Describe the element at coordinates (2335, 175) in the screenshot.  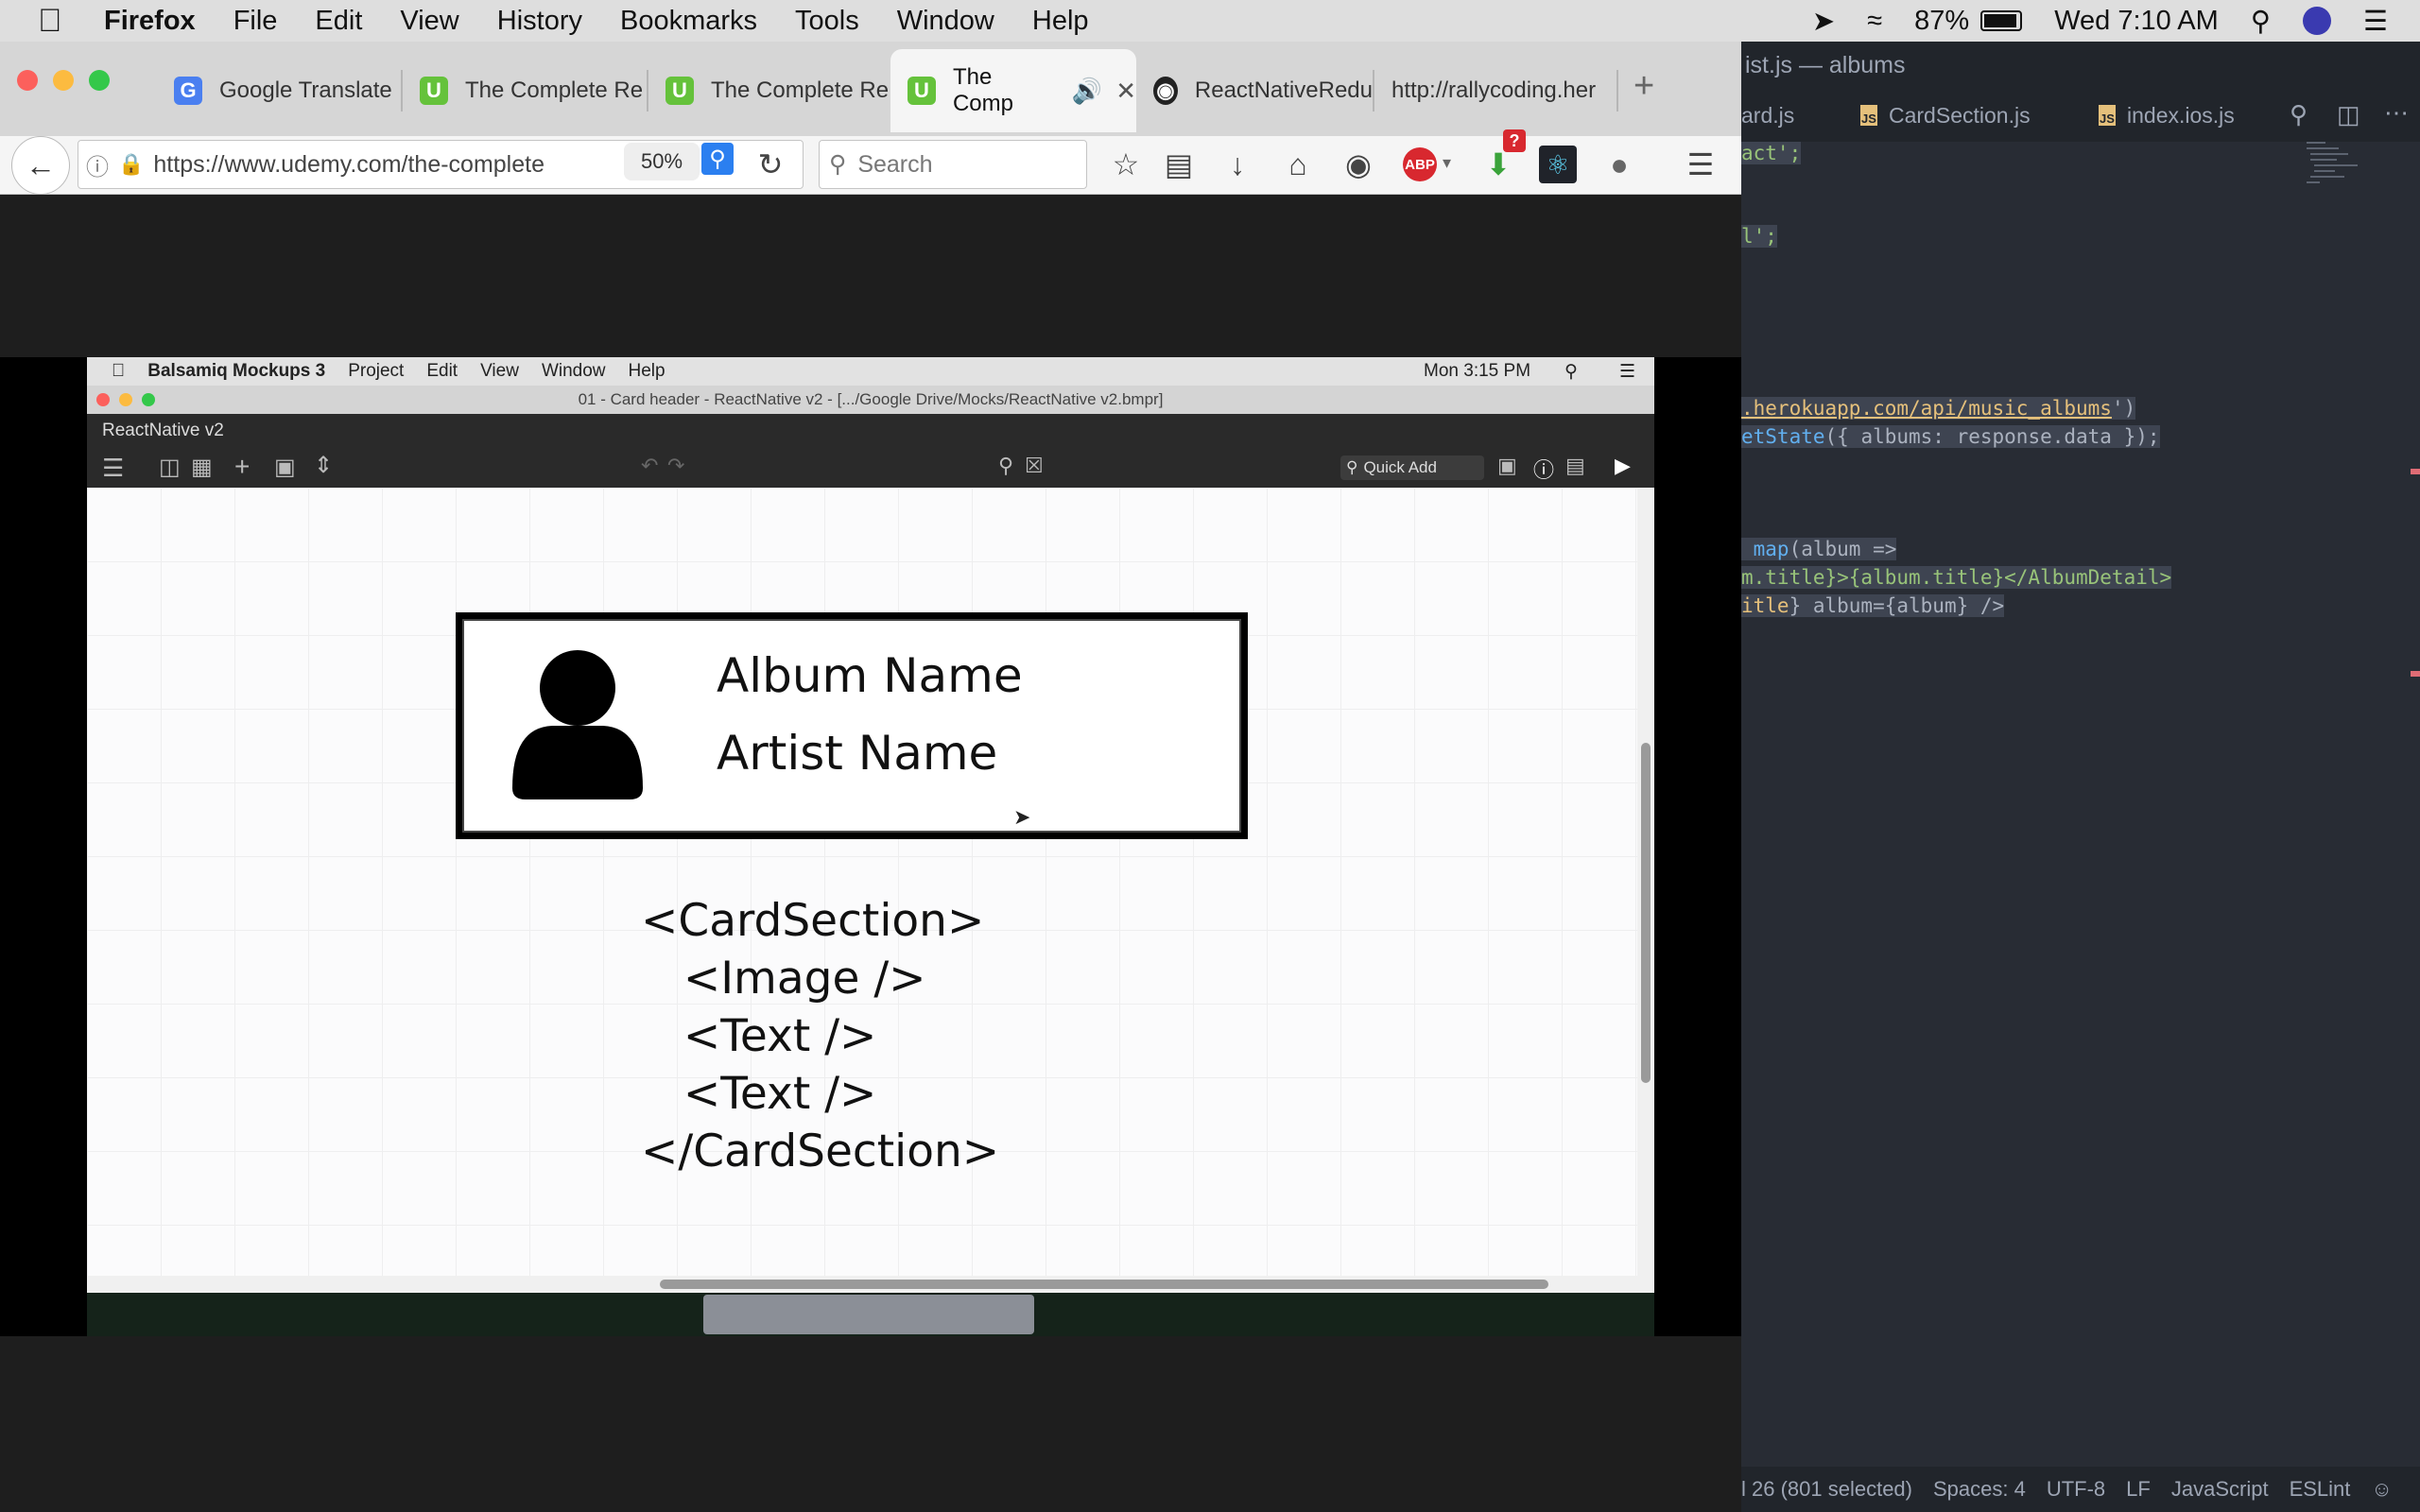
I see `editor-minimap` at that location.